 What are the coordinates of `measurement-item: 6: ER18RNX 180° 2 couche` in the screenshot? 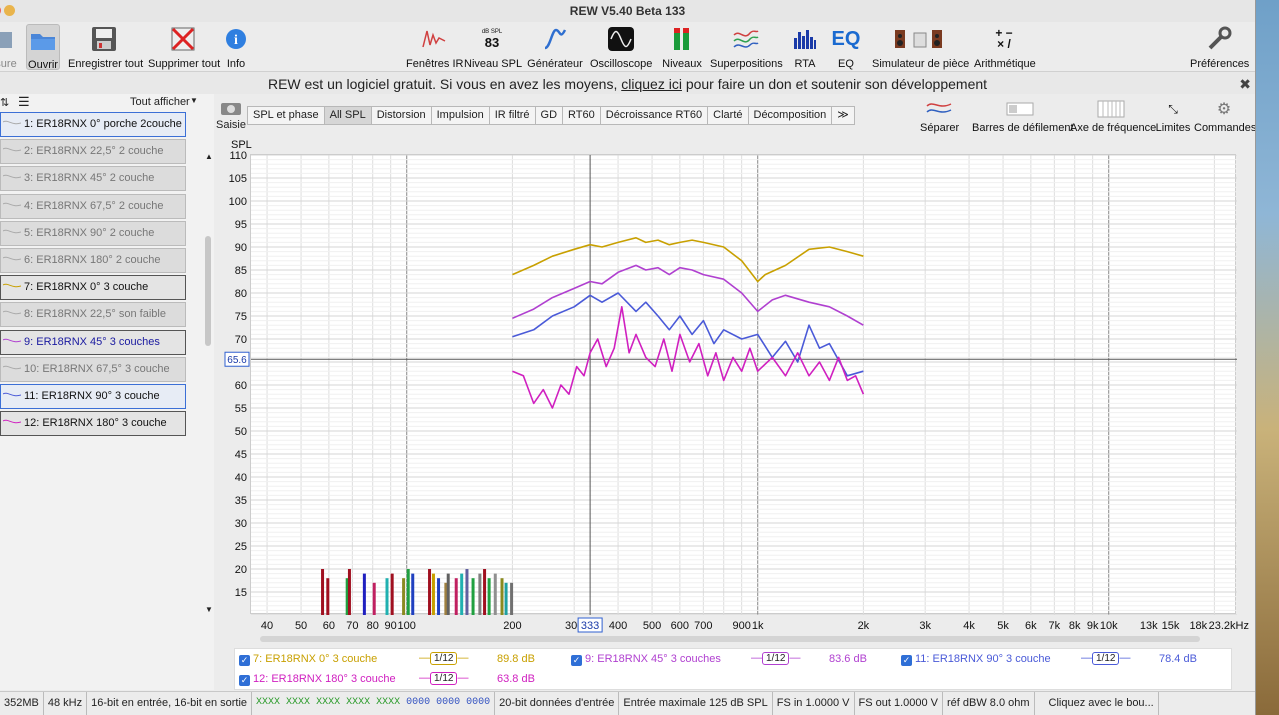 It's located at (93, 260).